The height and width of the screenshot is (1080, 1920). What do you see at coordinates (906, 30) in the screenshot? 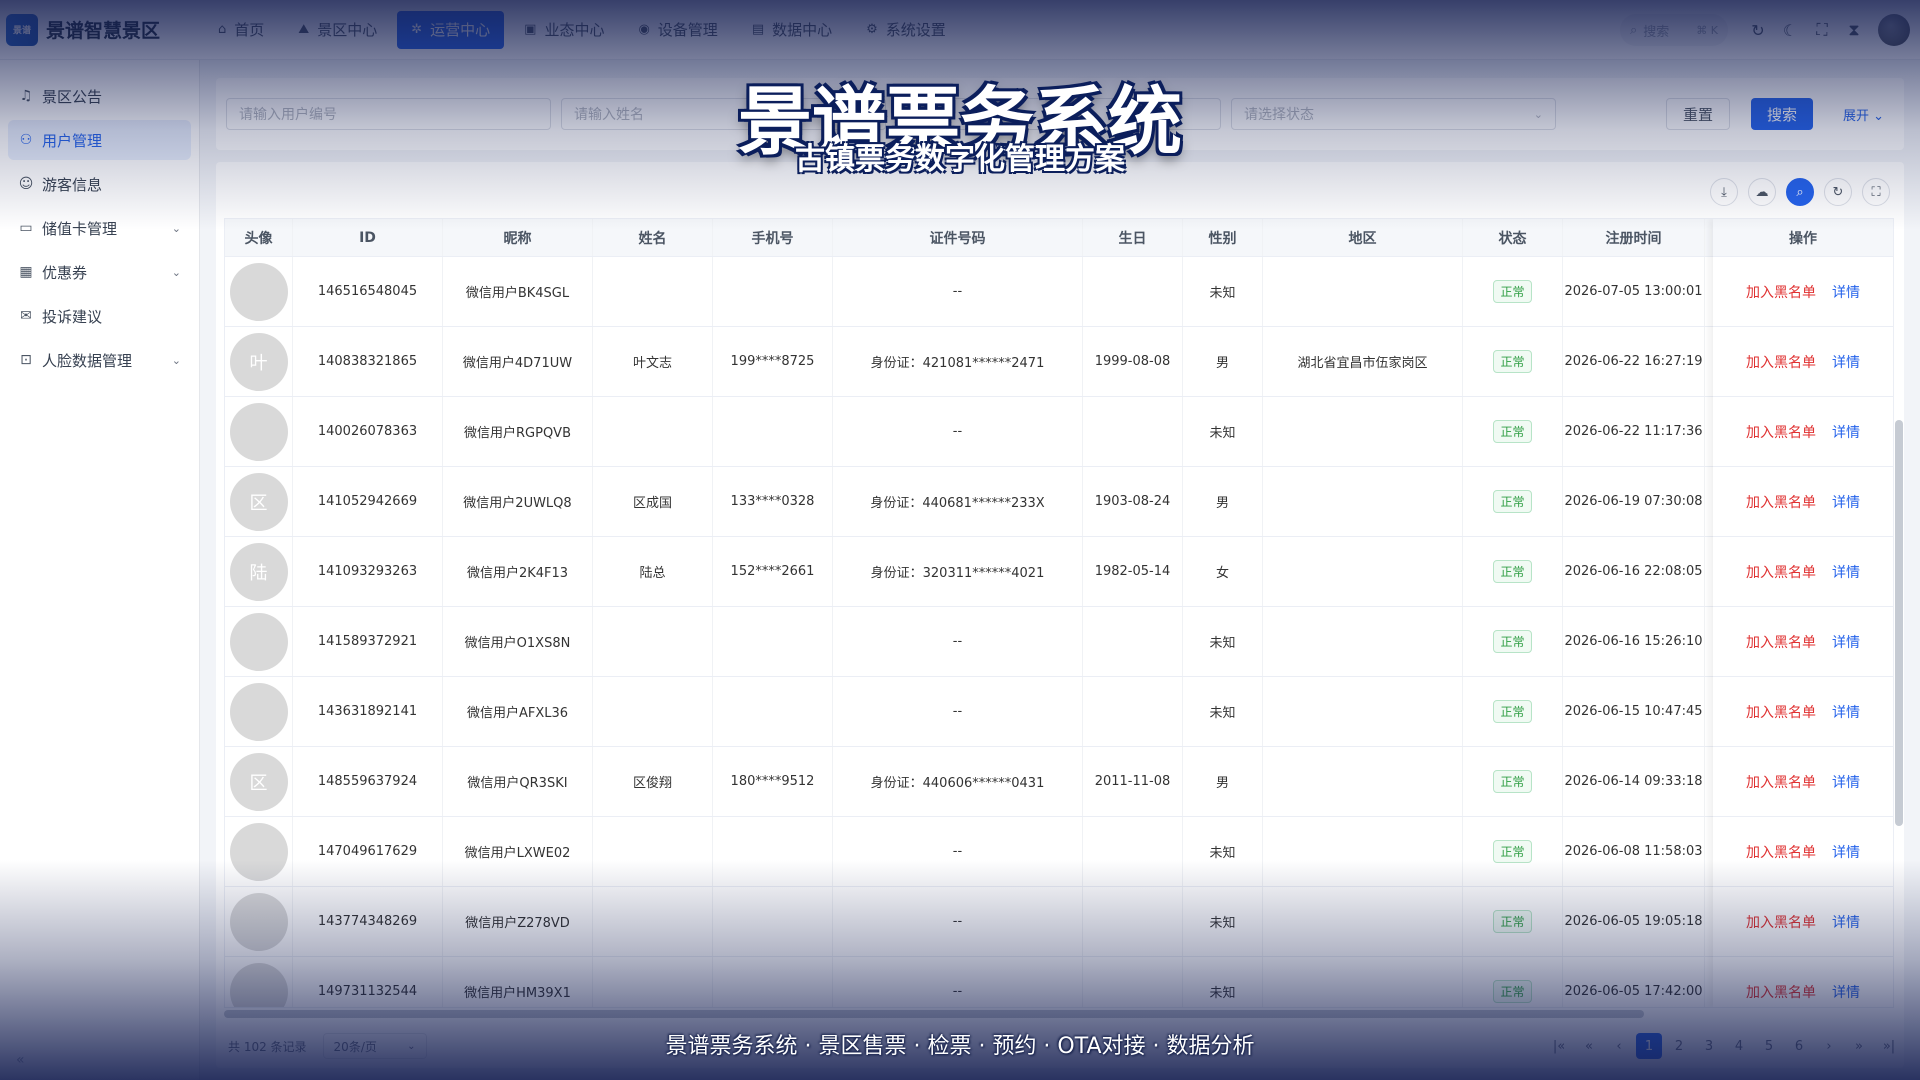
I see `nav-tab: ⚙ 系统设置` at bounding box center [906, 30].